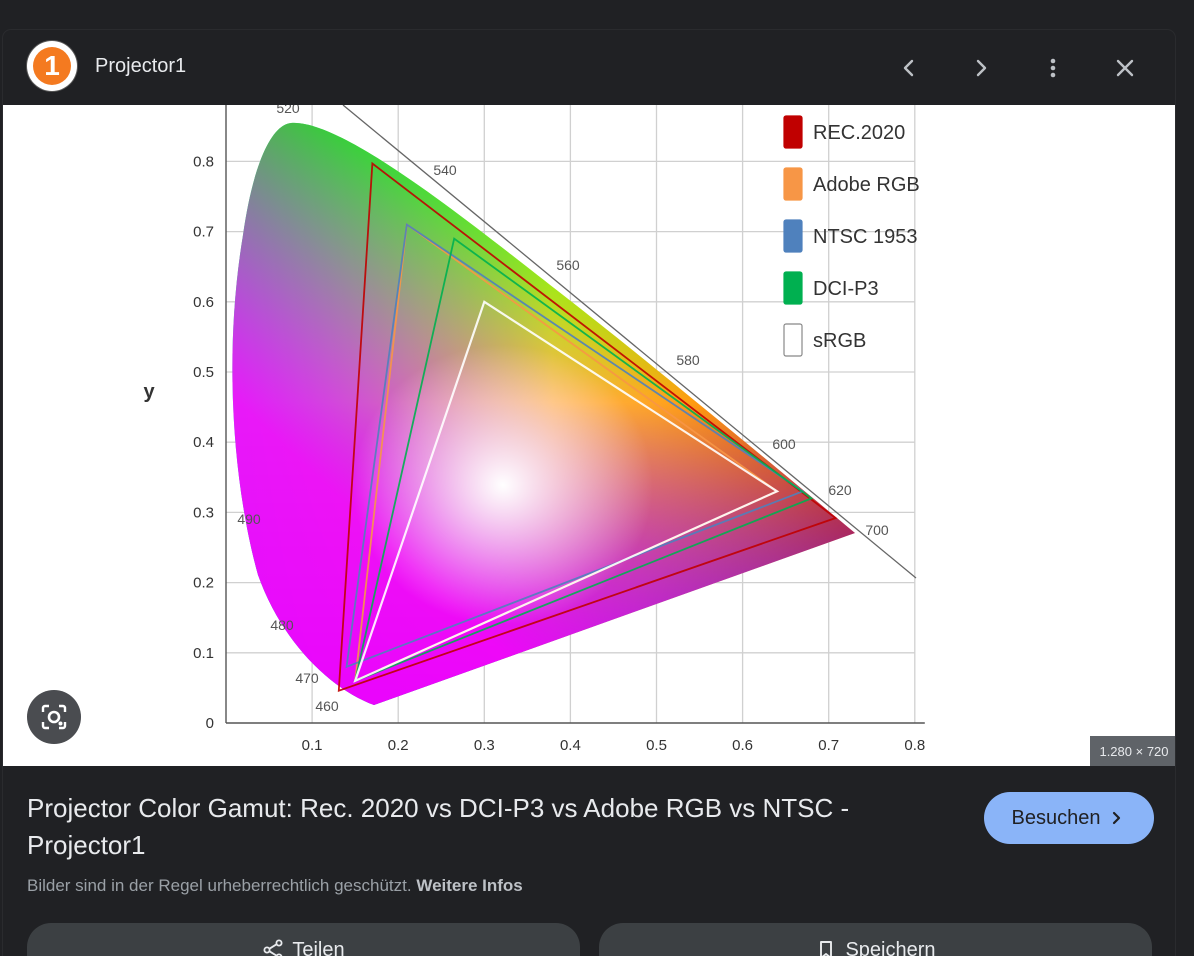 The width and height of the screenshot is (1194, 956). What do you see at coordinates (877, 530) in the screenshot?
I see `wavelength-label: 700` at bounding box center [877, 530].